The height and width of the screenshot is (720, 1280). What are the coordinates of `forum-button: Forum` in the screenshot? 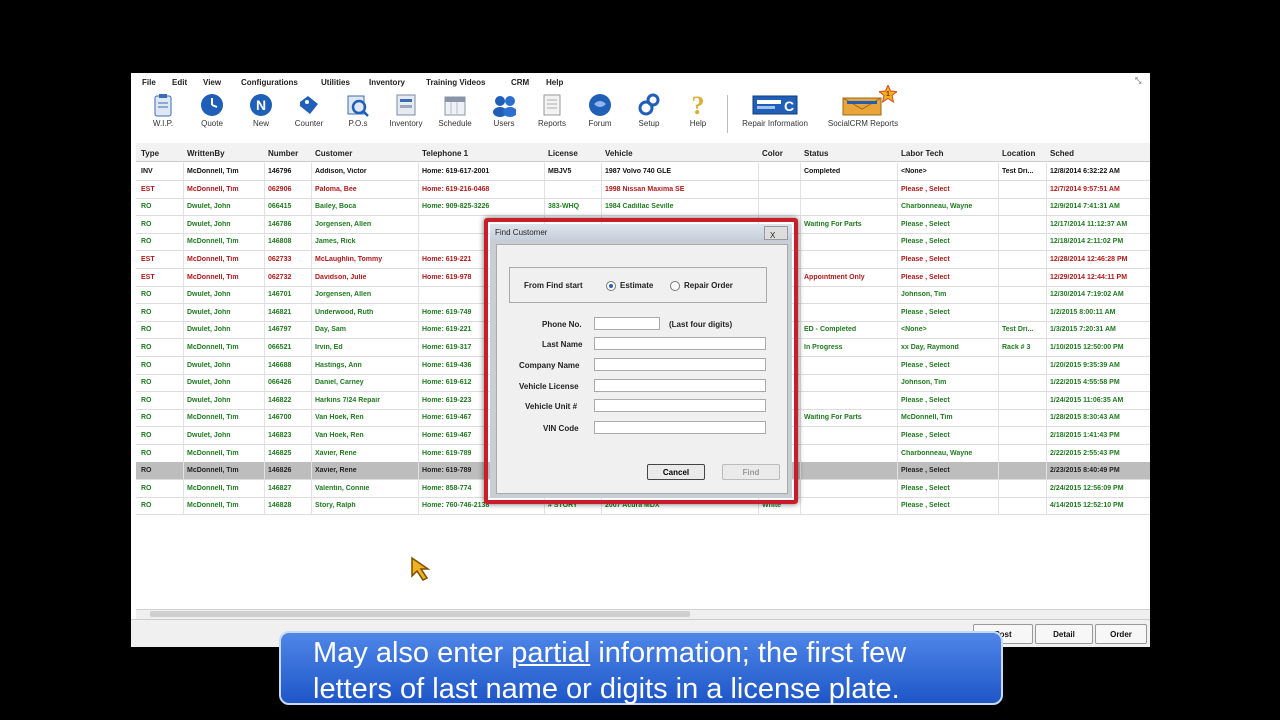 It's located at (600, 110).